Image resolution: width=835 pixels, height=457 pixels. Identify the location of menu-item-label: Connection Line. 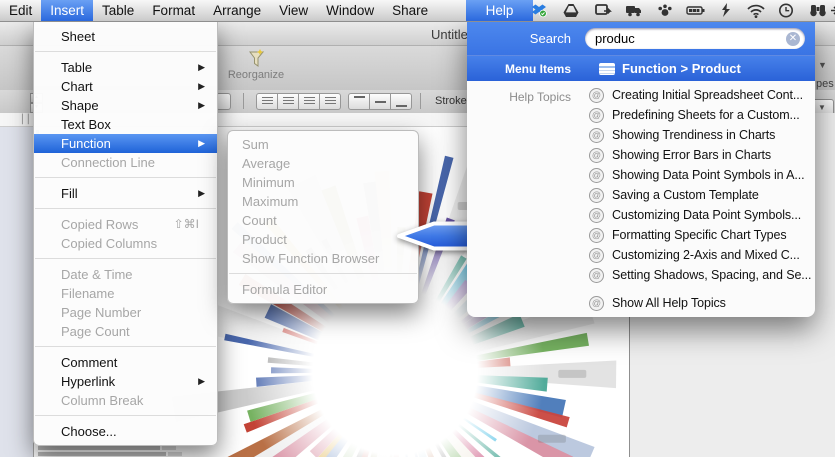
(108, 162).